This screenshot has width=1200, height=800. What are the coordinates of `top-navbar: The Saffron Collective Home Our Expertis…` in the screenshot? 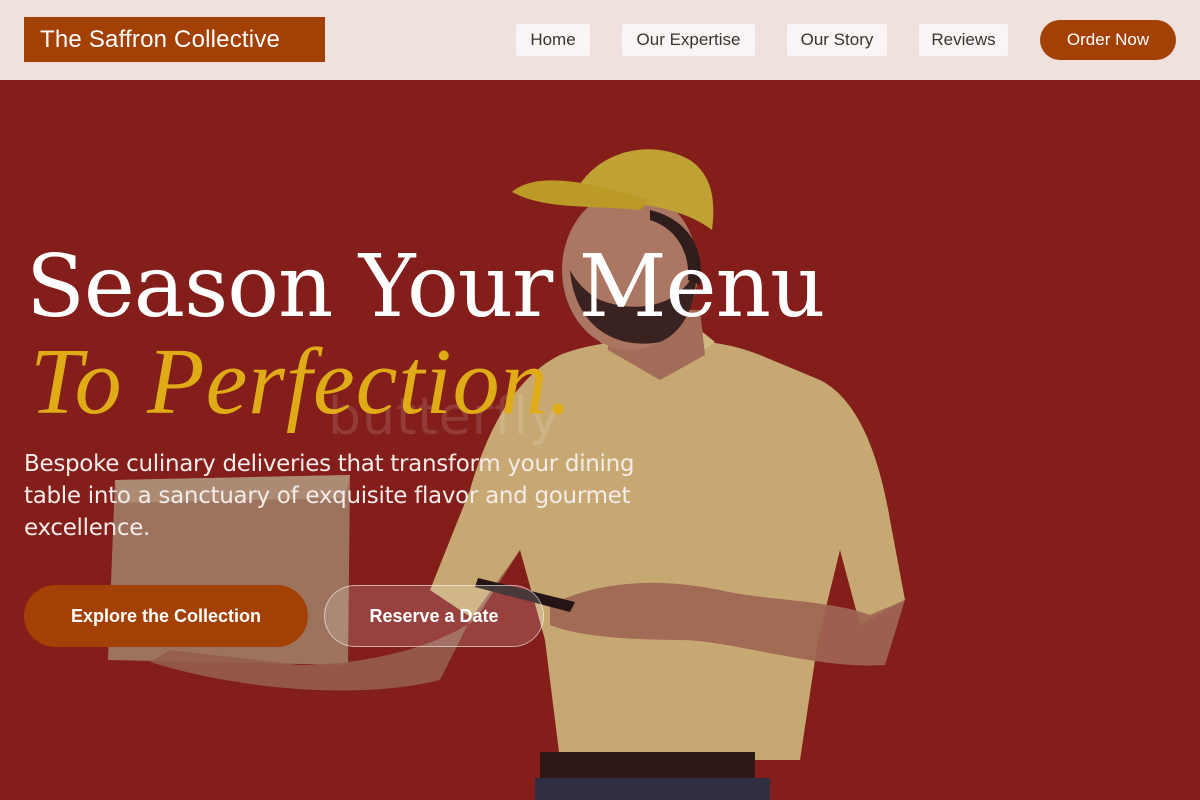 It's located at (600, 40).